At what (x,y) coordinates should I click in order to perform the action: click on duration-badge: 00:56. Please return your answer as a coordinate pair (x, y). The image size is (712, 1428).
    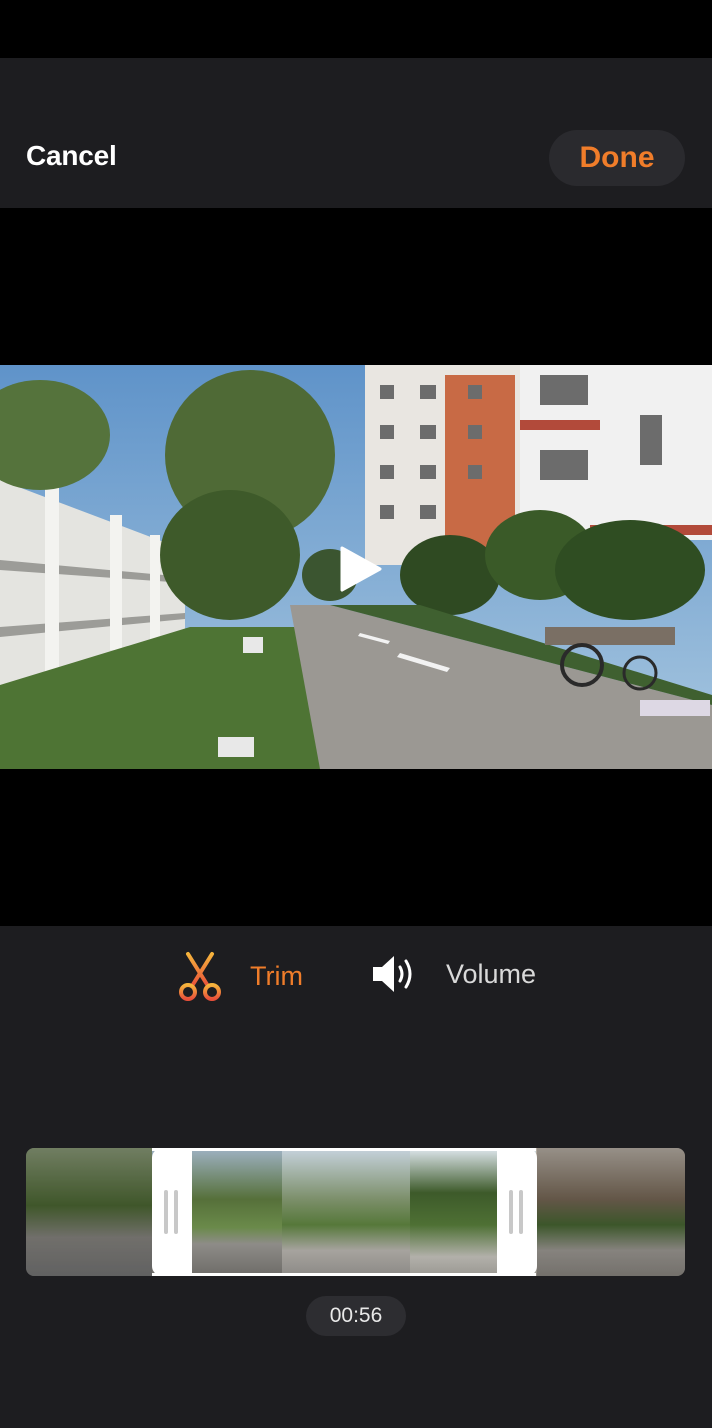
    Looking at the image, I should click on (356, 1316).